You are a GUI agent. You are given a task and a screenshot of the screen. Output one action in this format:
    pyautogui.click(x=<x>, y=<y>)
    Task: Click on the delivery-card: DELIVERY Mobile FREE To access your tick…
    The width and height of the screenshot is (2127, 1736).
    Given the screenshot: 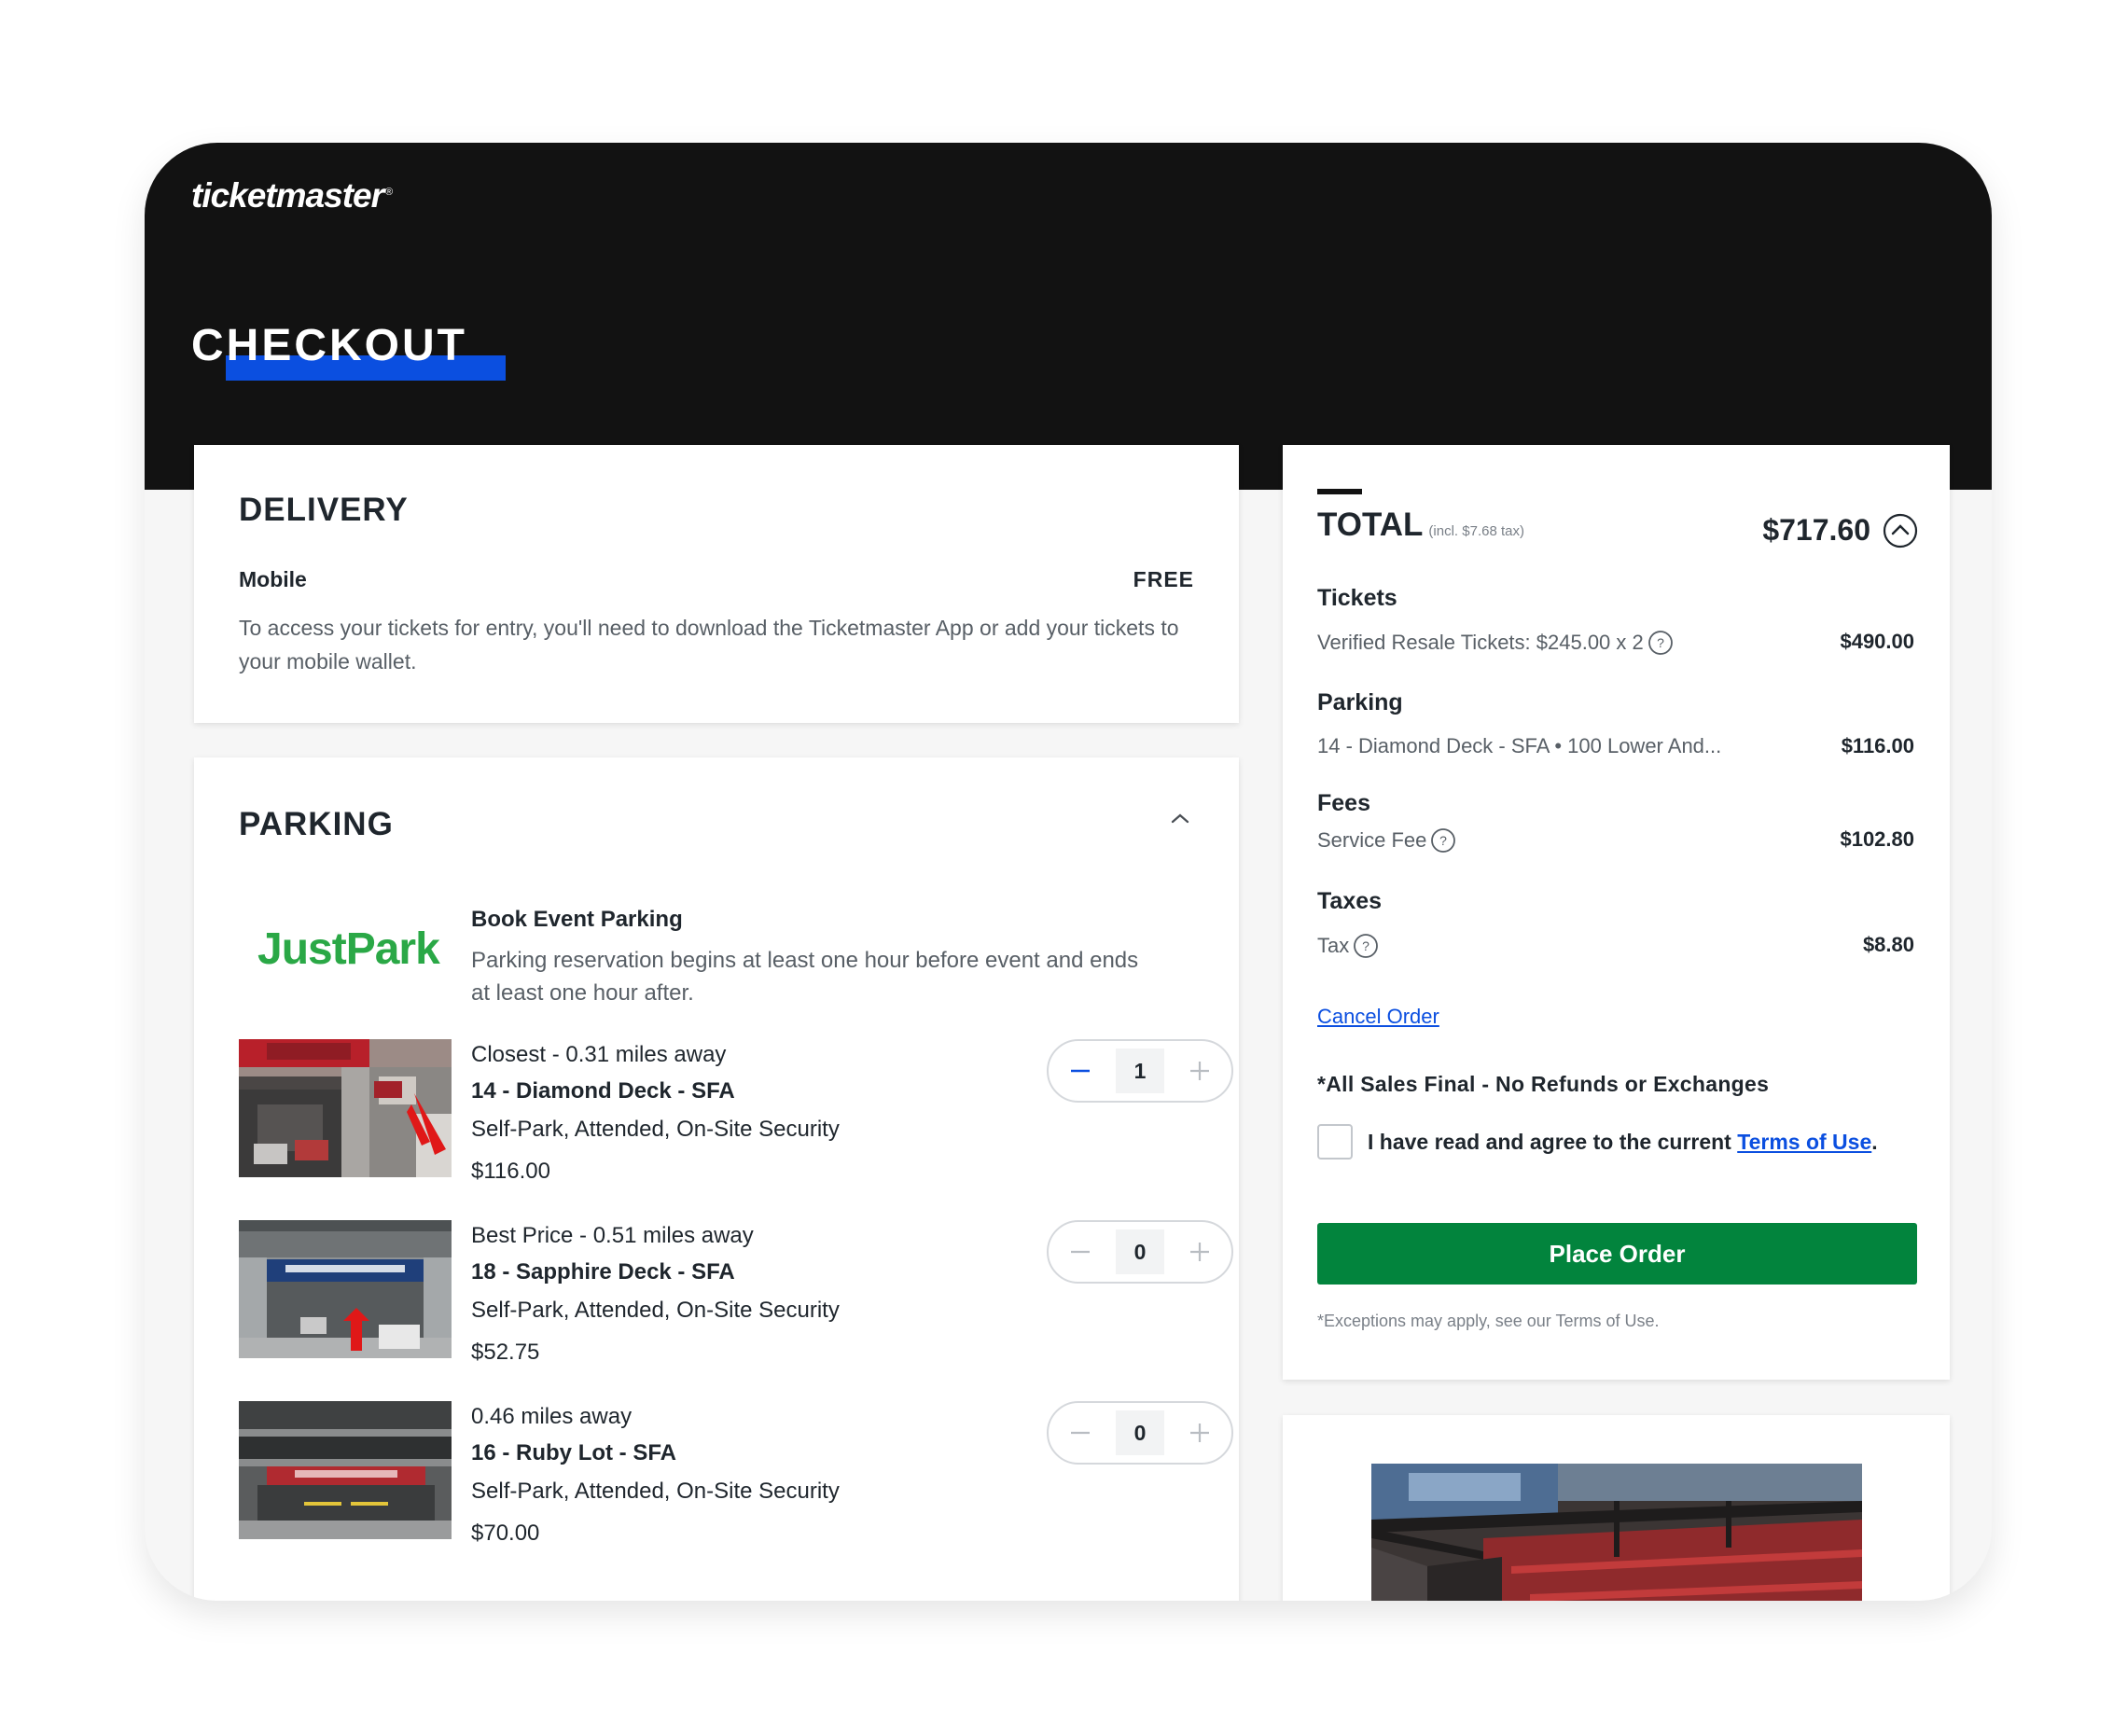 What is the action you would take?
    pyautogui.click(x=717, y=584)
    